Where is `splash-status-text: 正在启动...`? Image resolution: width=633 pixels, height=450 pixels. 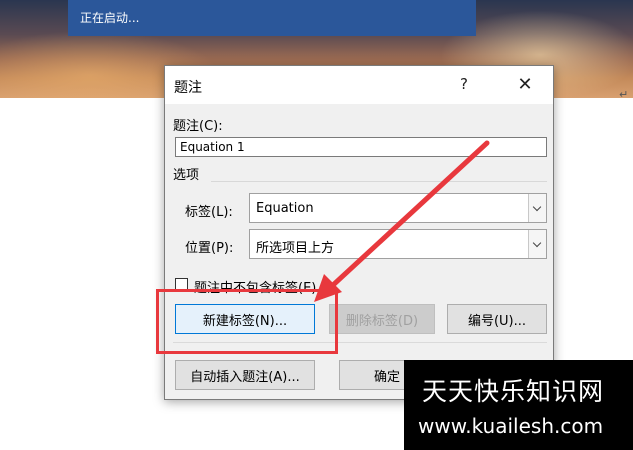
splash-status-text: 正在启动... is located at coordinates (110, 18).